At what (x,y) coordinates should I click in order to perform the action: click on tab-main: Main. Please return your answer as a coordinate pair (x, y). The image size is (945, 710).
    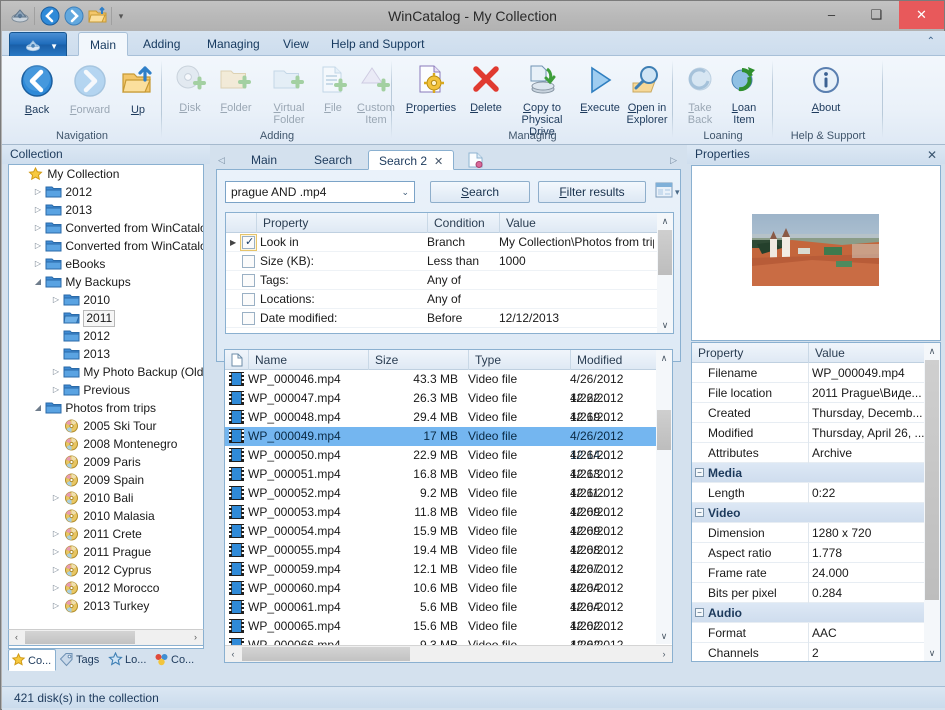
    Looking at the image, I should click on (103, 44).